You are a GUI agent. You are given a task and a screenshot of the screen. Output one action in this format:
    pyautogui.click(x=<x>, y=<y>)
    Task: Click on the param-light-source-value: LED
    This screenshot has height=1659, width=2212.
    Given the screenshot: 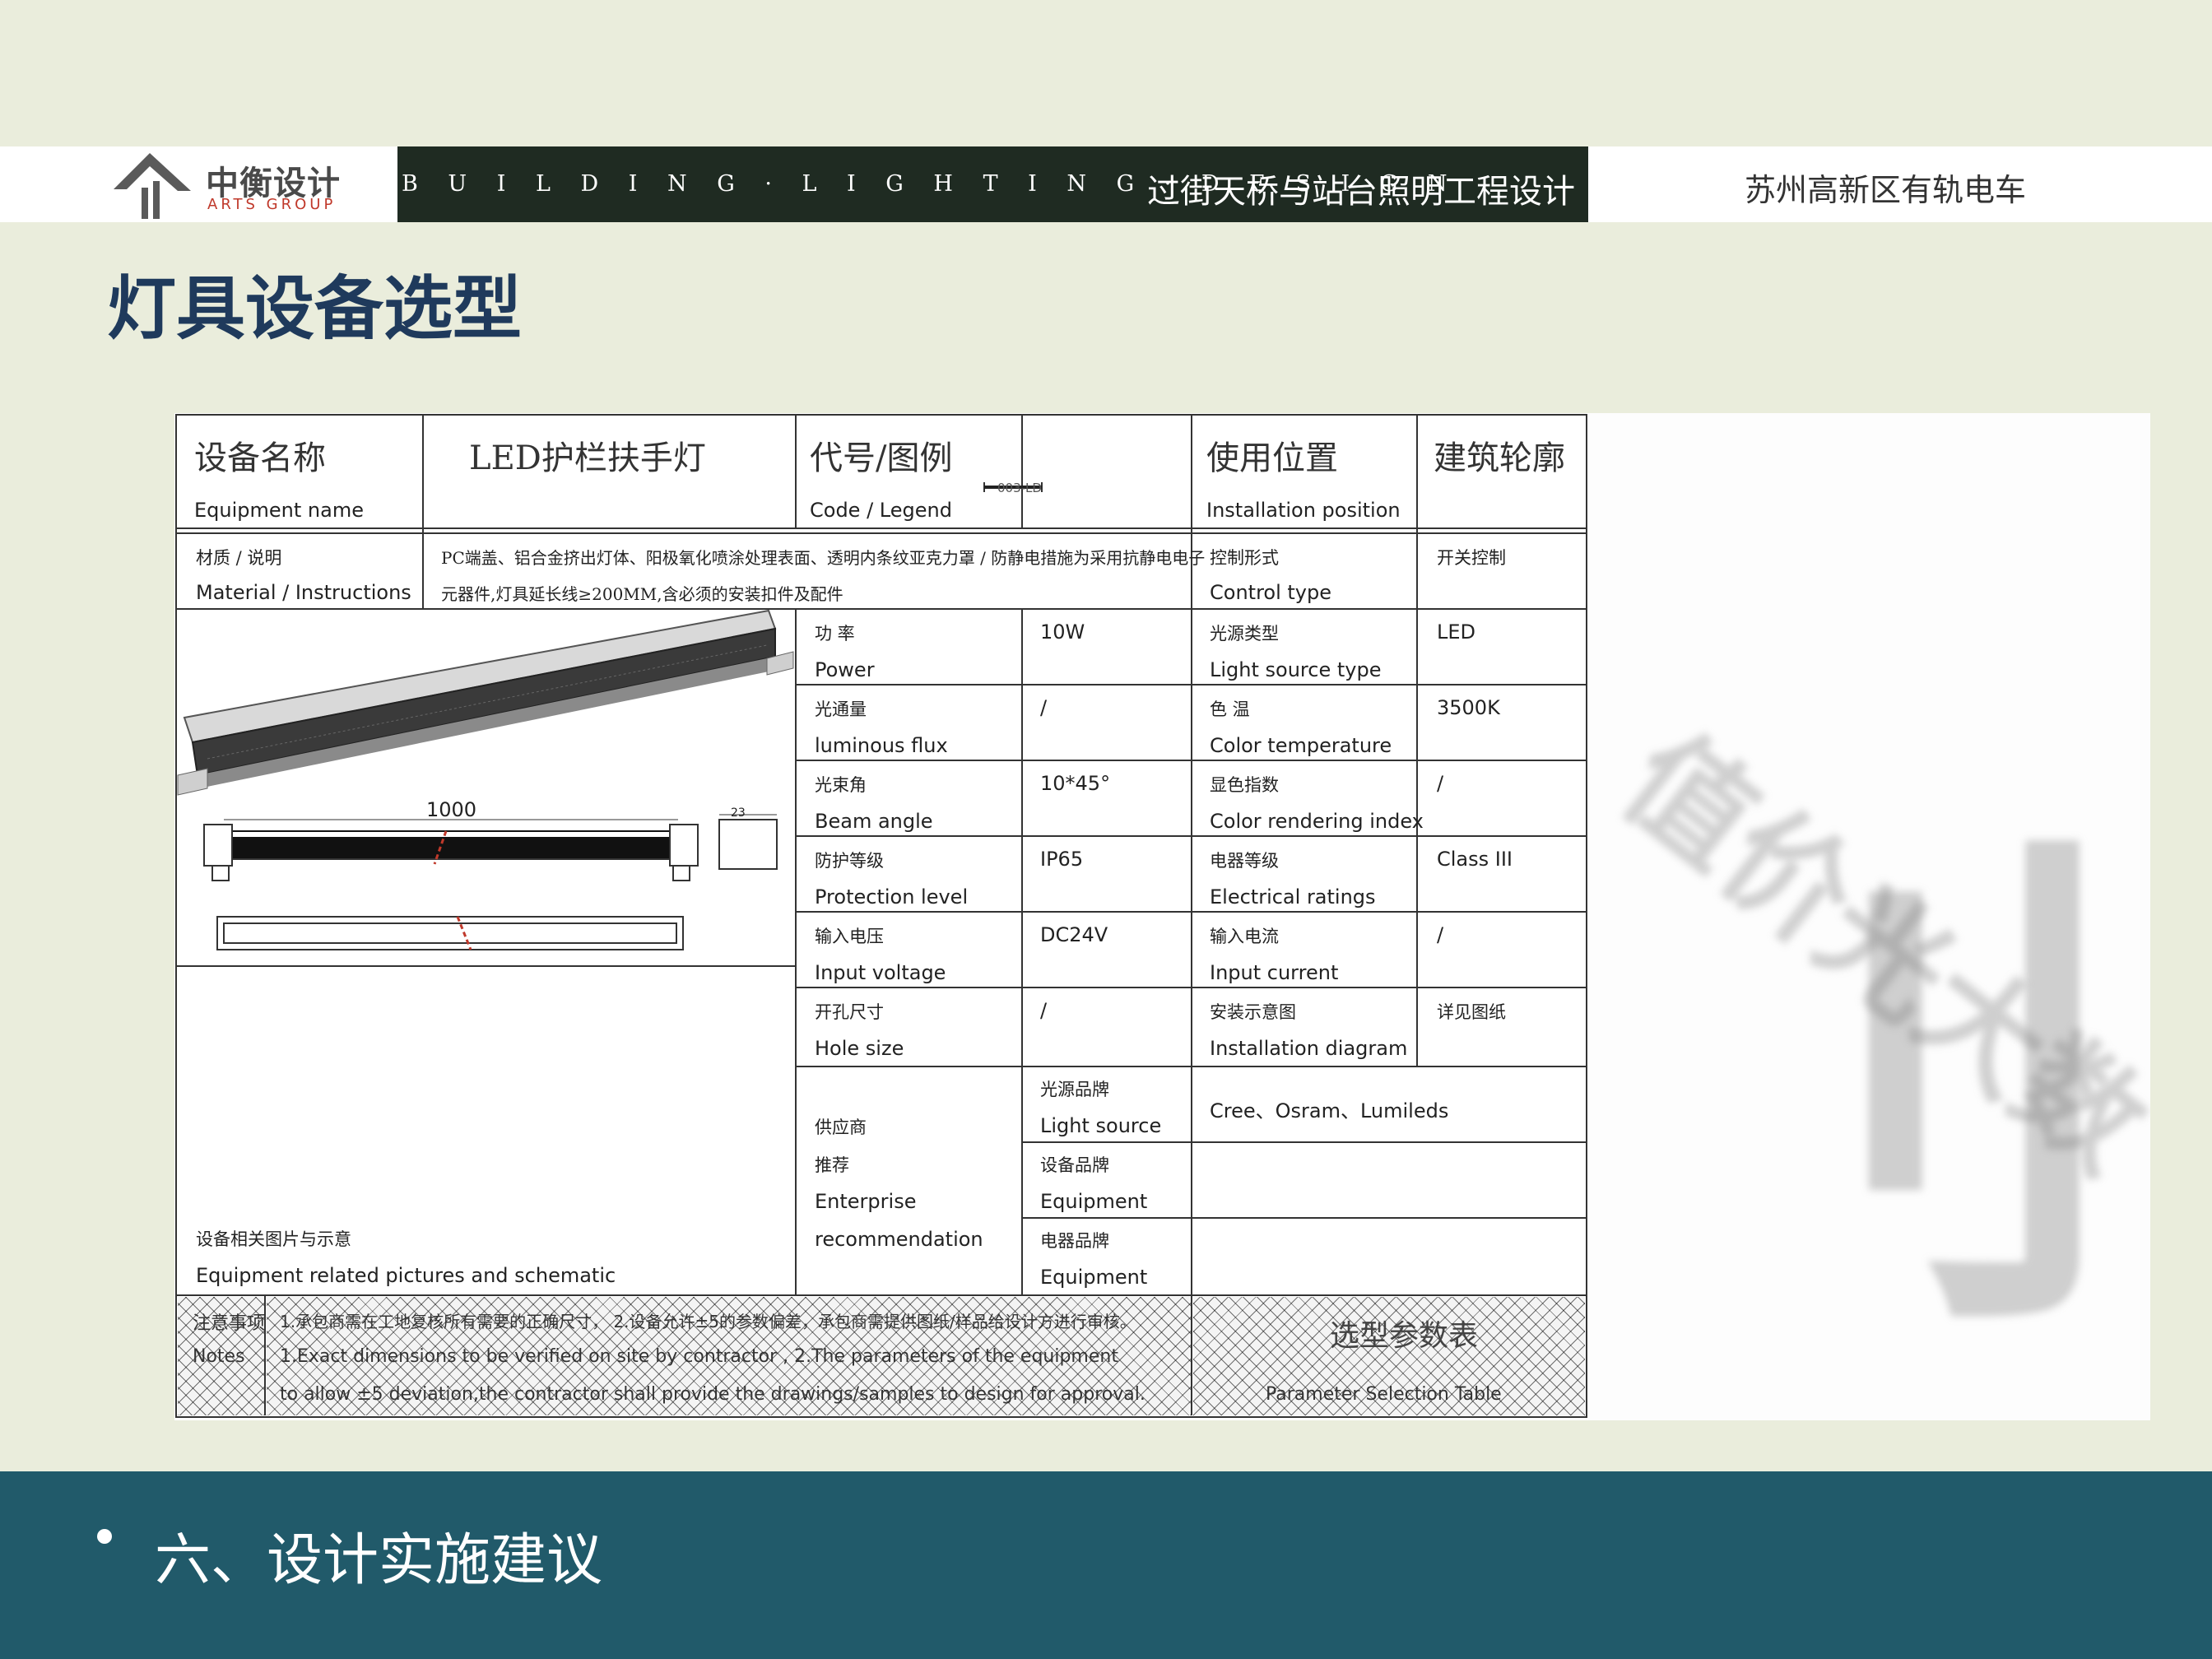 What is the action you would take?
    pyautogui.click(x=1456, y=632)
    